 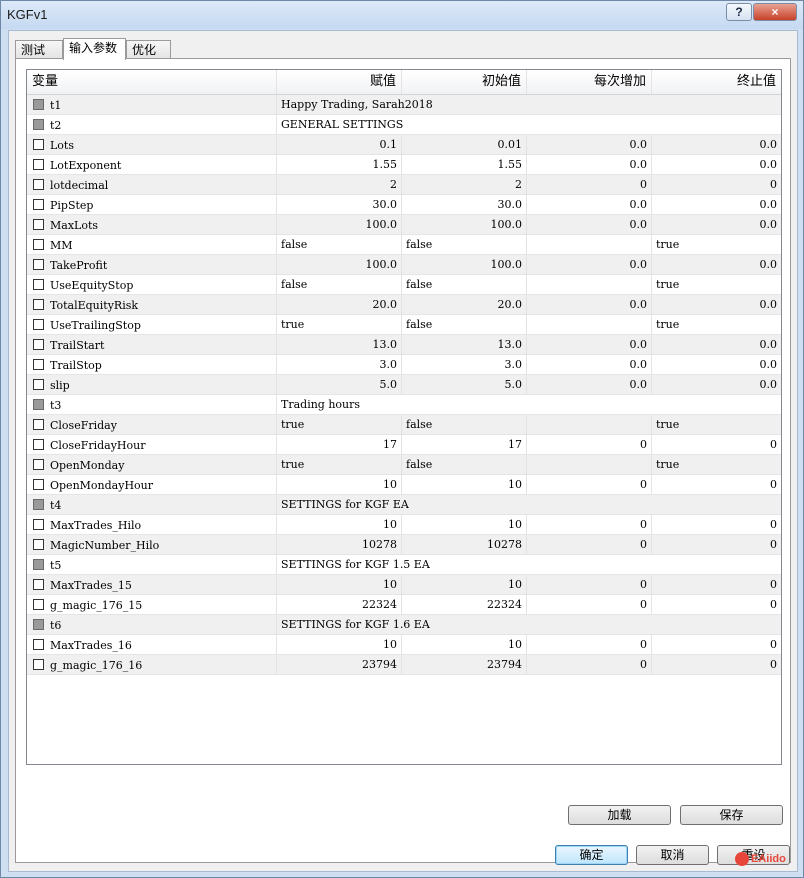 I want to click on variable-cell: t2, so click(x=152, y=124).